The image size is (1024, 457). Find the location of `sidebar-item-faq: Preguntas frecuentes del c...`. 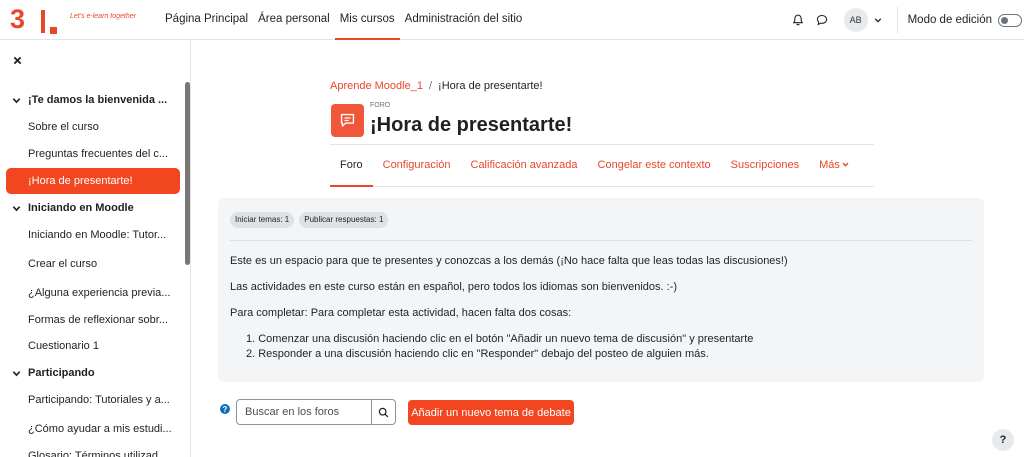

sidebar-item-faq: Preguntas frecuentes del c... is located at coordinates (98, 154).